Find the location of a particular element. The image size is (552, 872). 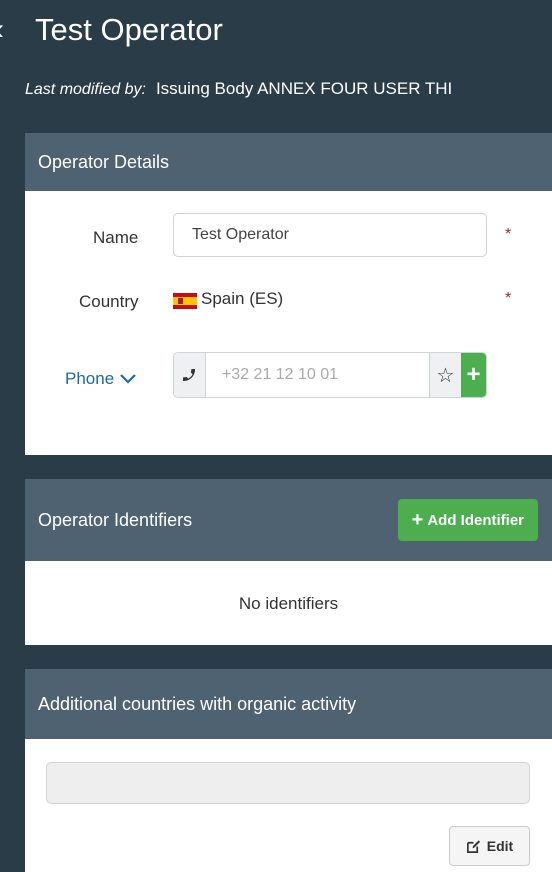

phone-label: Phone is located at coordinates (90, 378).